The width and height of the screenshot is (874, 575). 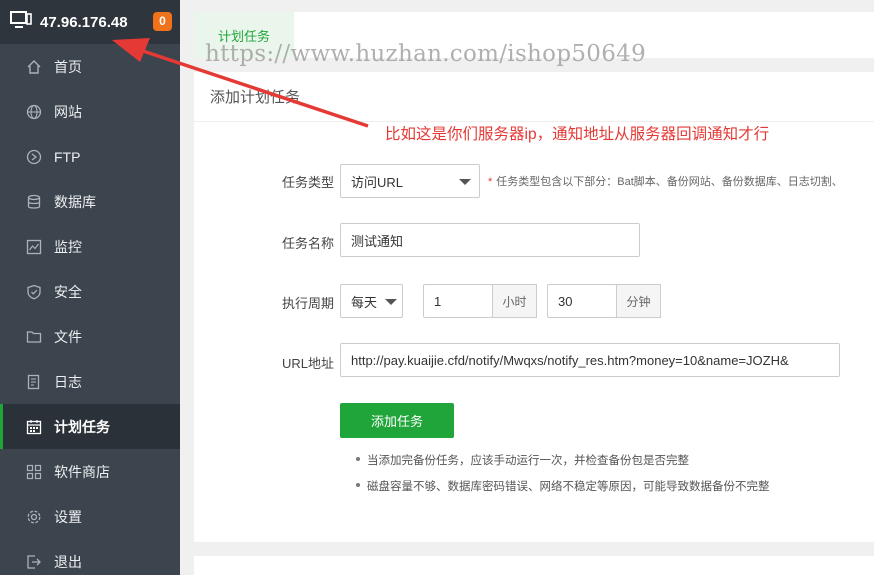 What do you see at coordinates (34, 247) in the screenshot?
I see `monitor-icon` at bounding box center [34, 247].